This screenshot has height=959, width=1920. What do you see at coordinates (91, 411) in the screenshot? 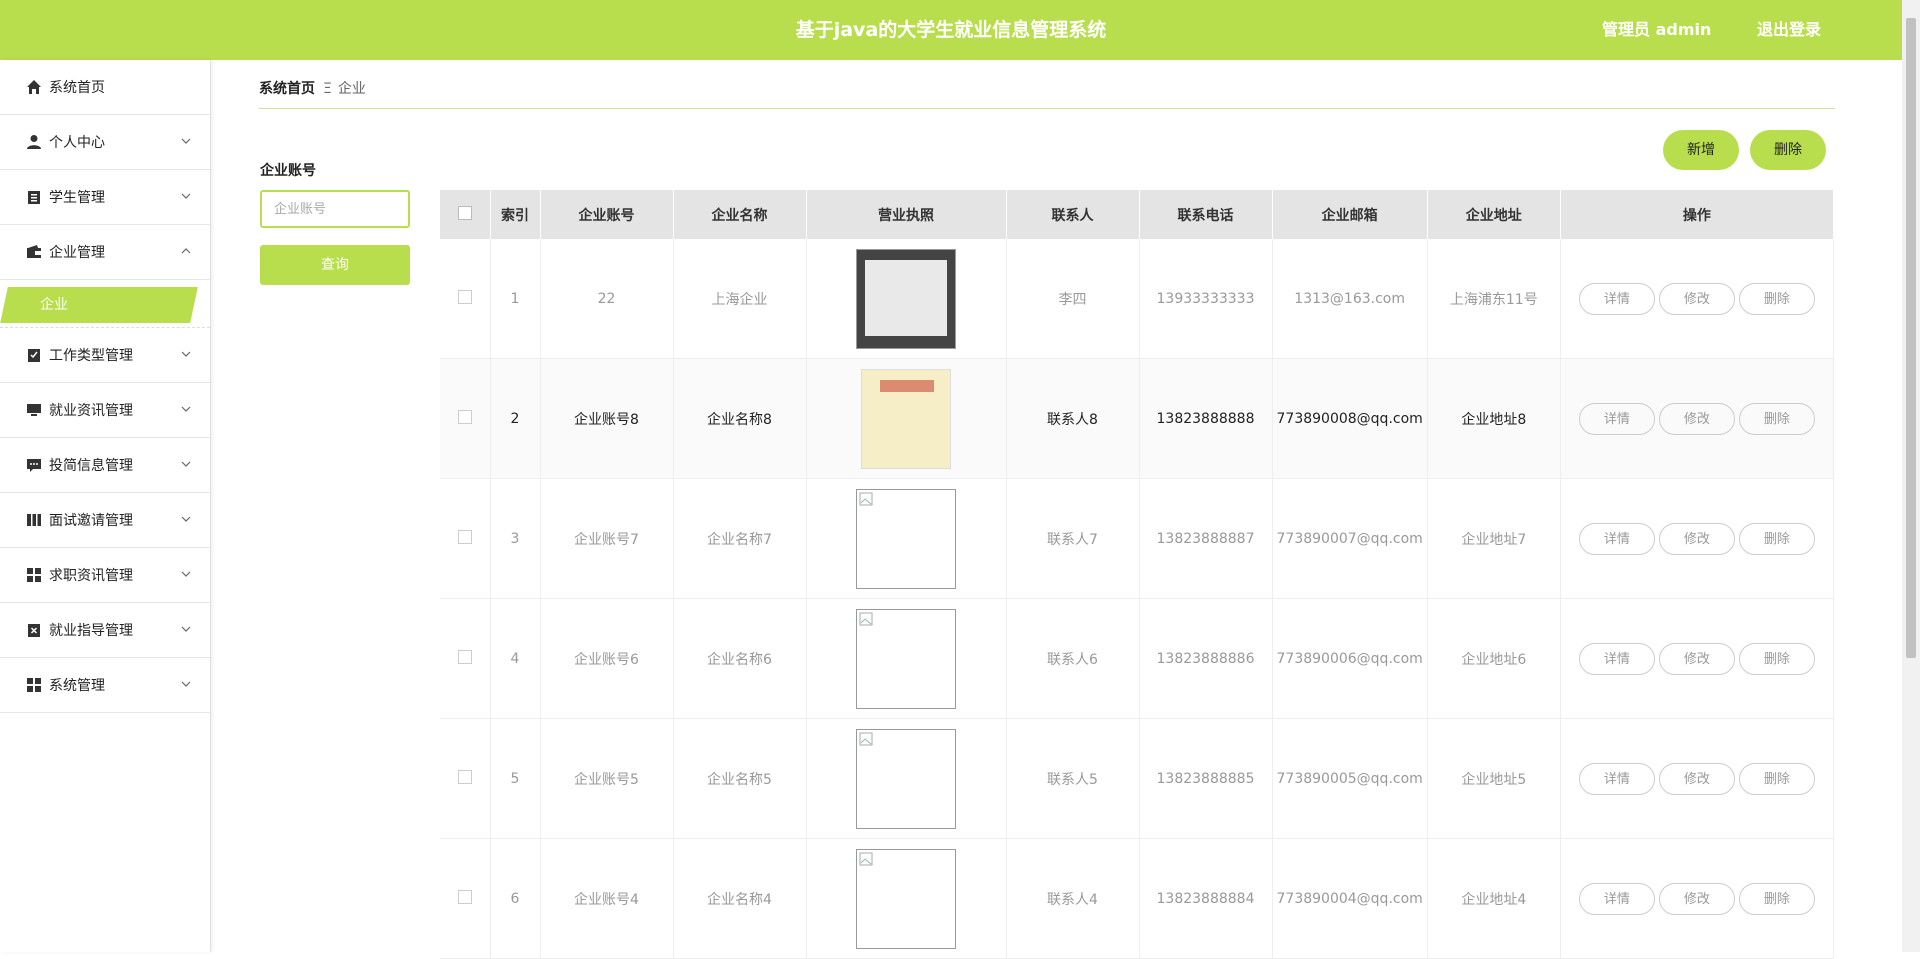
I see `sidebar-item-label: 就业资讯管理` at bounding box center [91, 411].